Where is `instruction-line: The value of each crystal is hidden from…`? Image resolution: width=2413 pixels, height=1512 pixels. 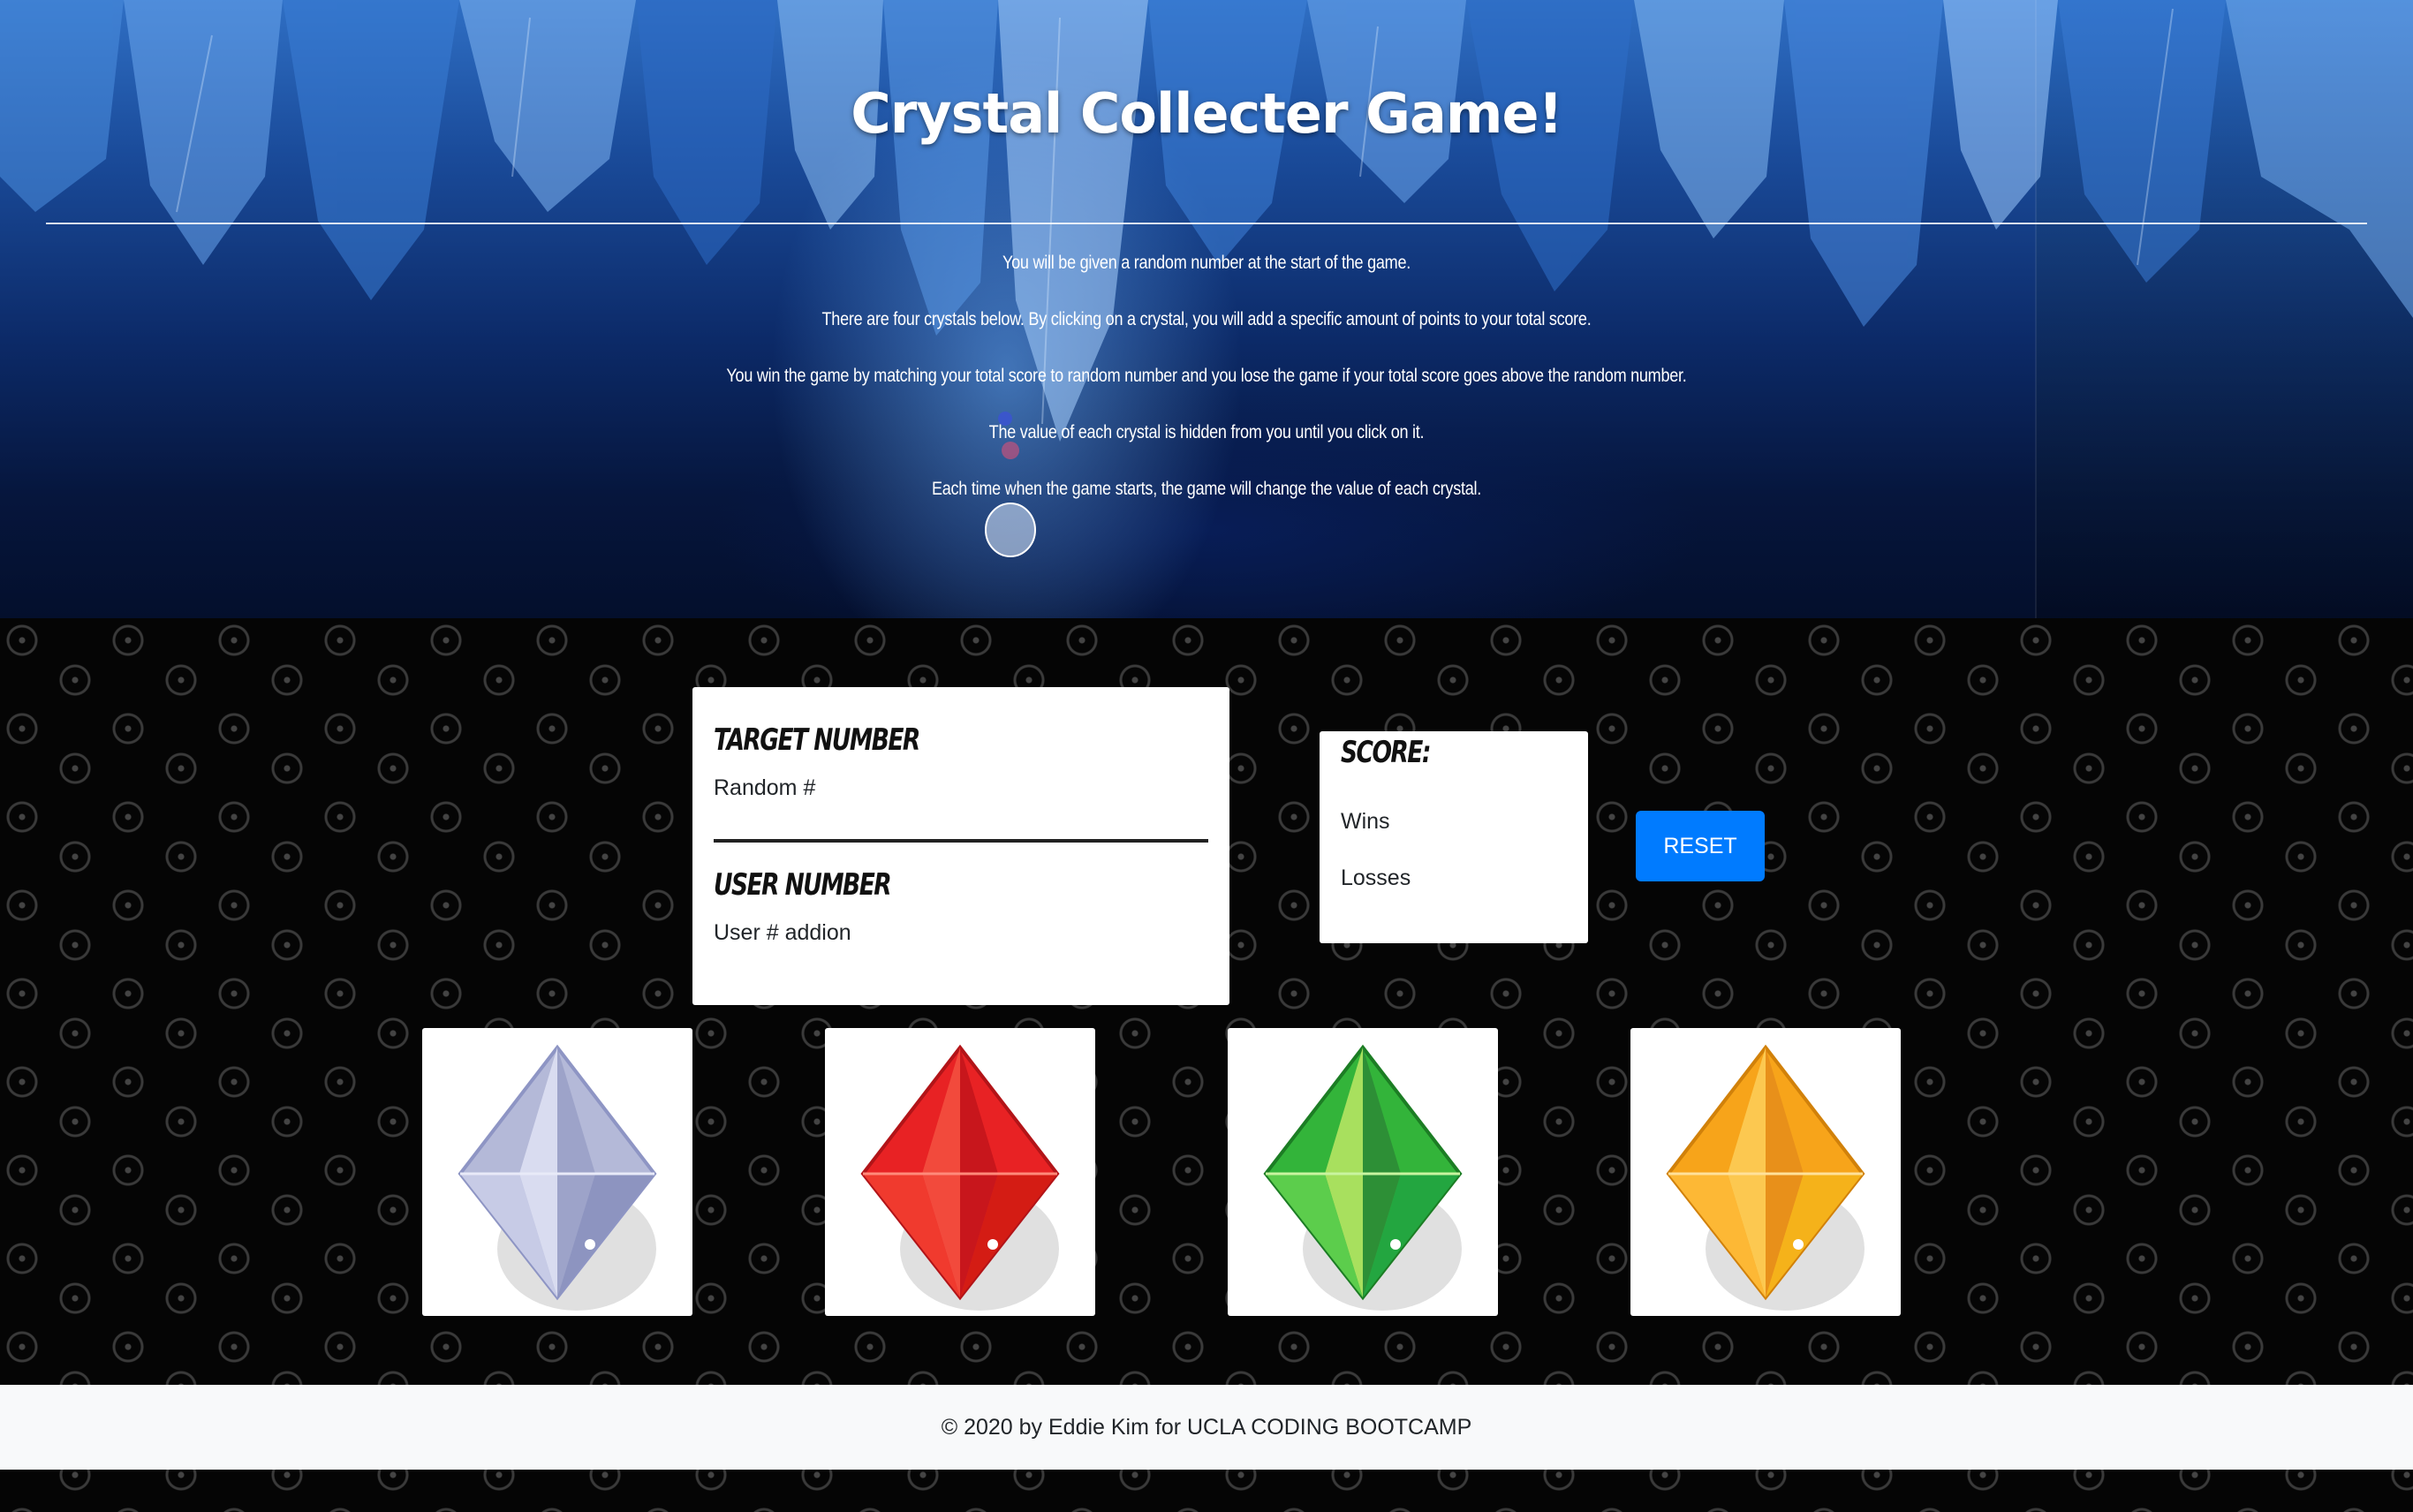 instruction-line: The value of each crystal is hidden from… is located at coordinates (1206, 432).